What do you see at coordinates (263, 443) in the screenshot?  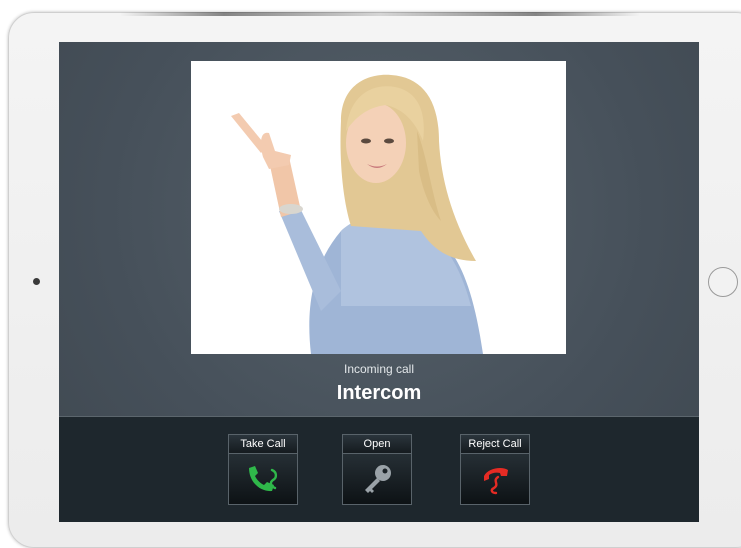 I see `take-call-label: Take Call` at bounding box center [263, 443].